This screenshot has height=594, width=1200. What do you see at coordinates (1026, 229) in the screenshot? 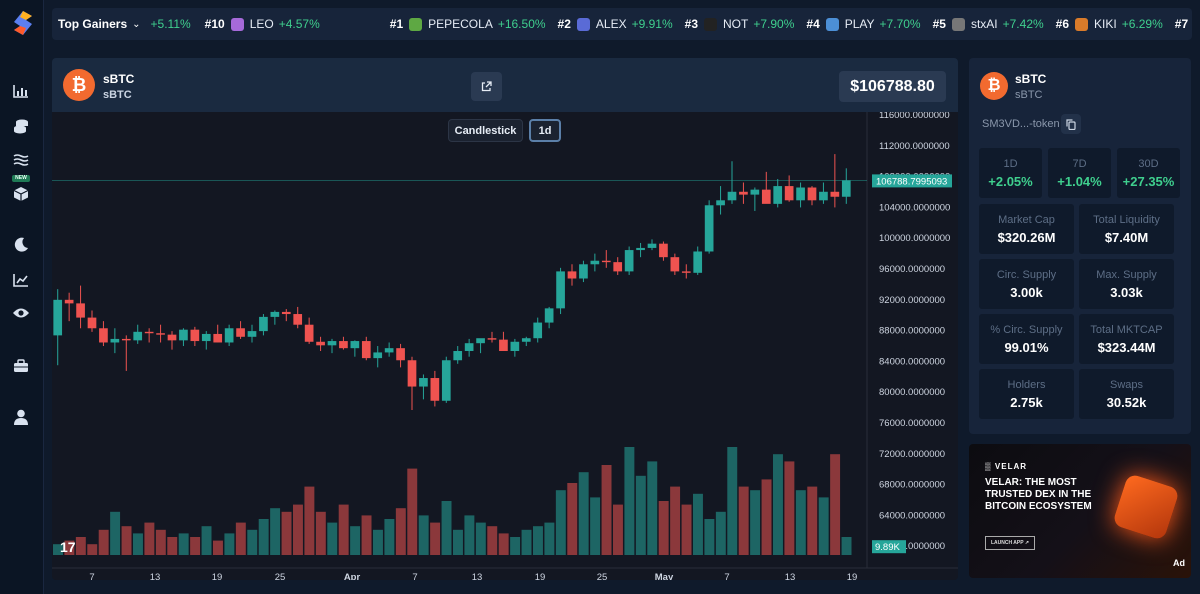
I see `stat-box: Market Cap $320.26M` at bounding box center [1026, 229].